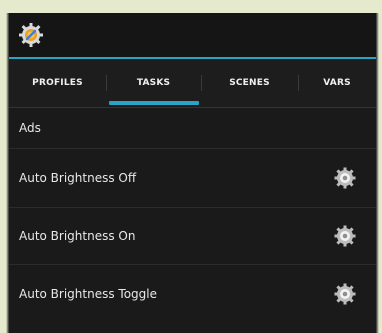 The image size is (382, 333). Describe the element at coordinates (31, 35) in the screenshot. I see `tasker-app-icon` at that location.